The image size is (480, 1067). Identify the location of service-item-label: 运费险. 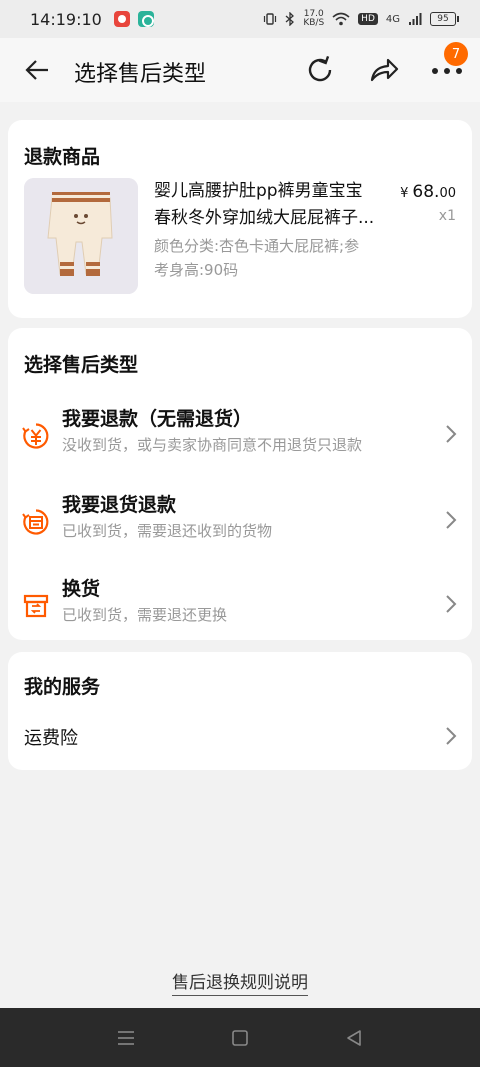
(51, 738).